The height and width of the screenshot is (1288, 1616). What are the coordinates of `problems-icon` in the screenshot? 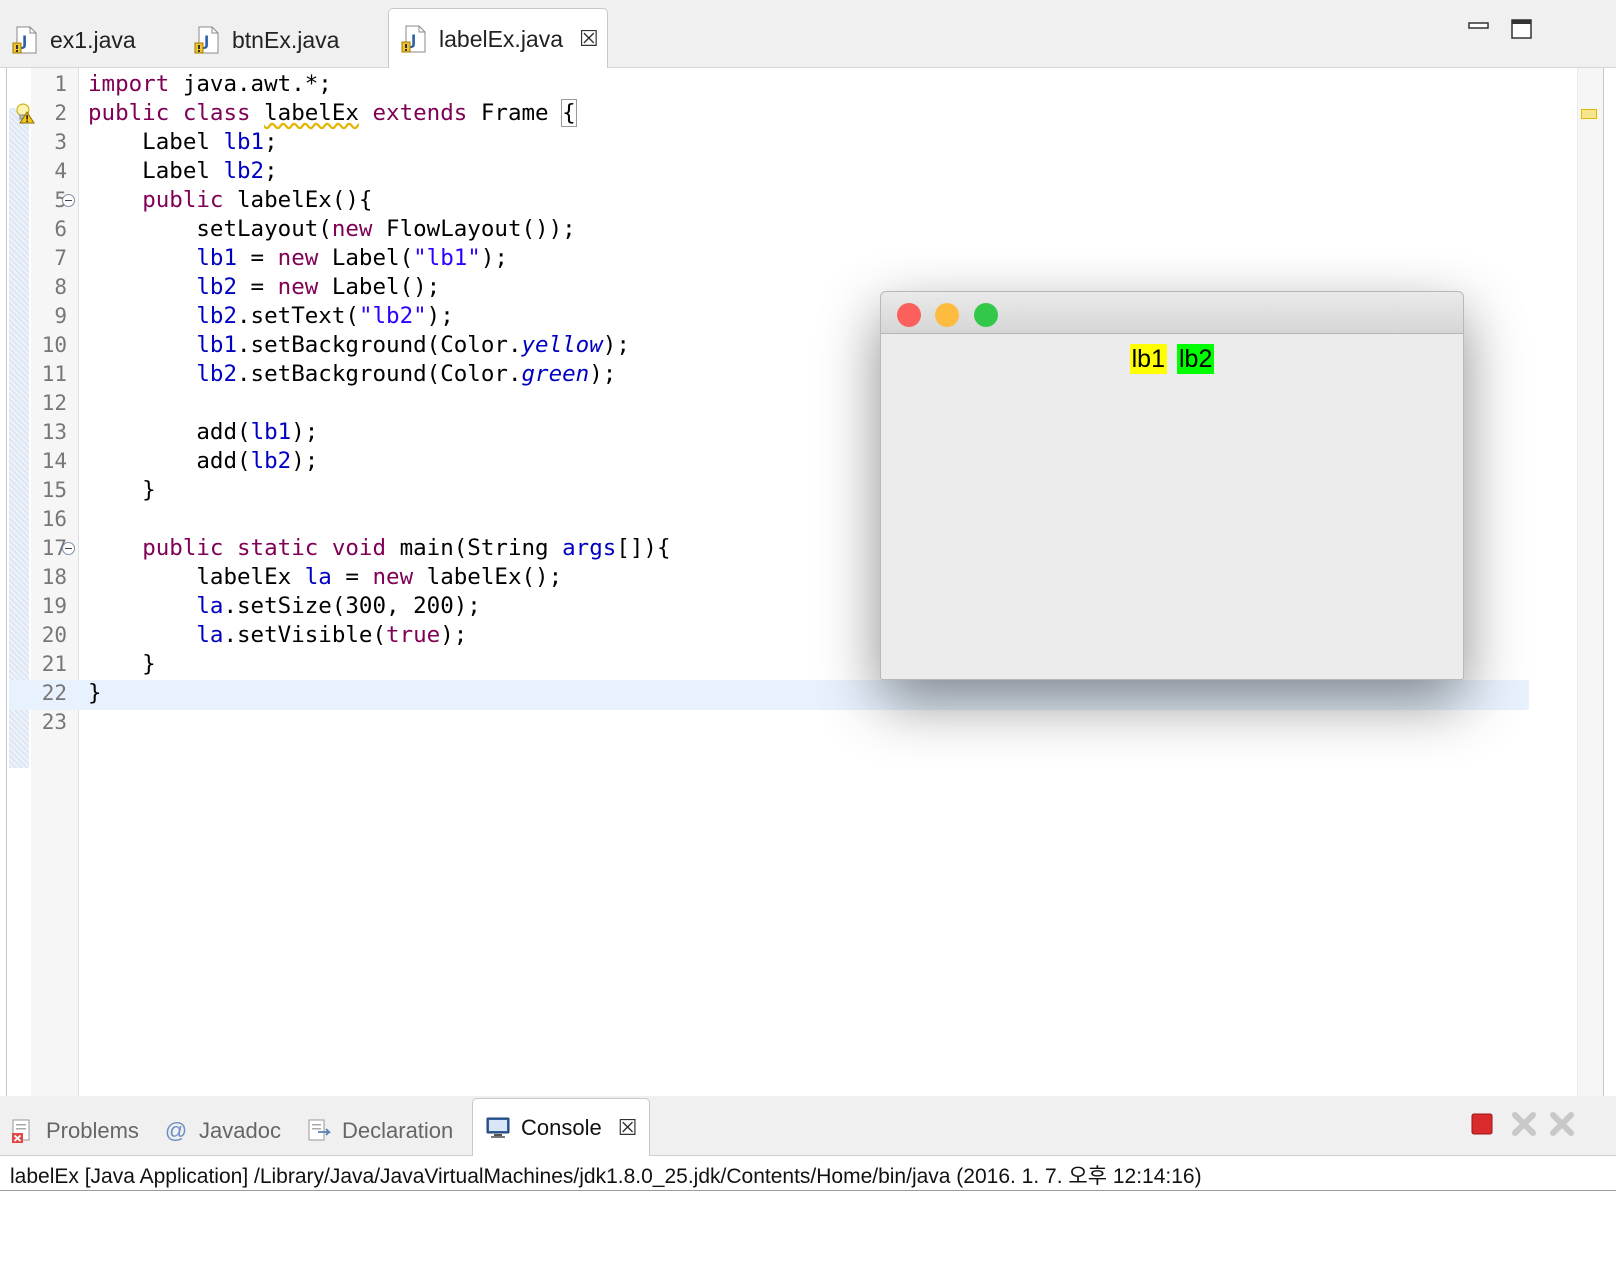 It's located at (21, 1131).